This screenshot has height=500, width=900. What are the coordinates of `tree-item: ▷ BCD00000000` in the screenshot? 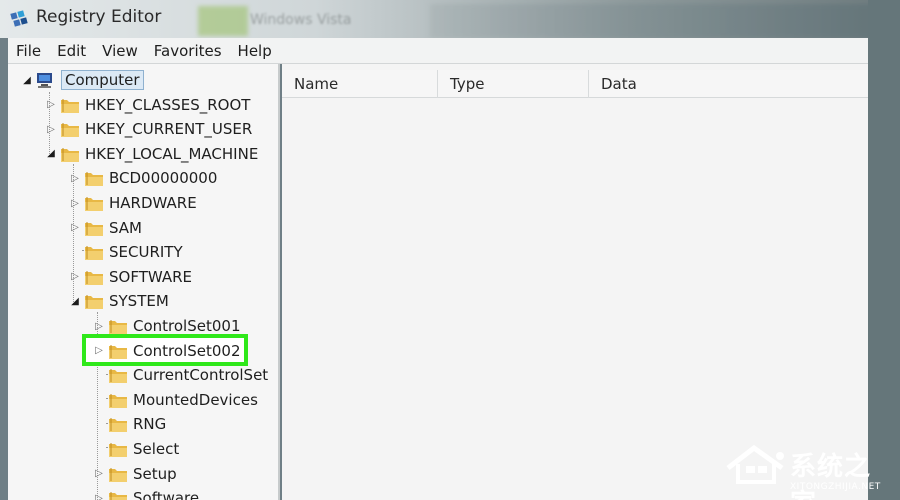 It's located at (143, 178).